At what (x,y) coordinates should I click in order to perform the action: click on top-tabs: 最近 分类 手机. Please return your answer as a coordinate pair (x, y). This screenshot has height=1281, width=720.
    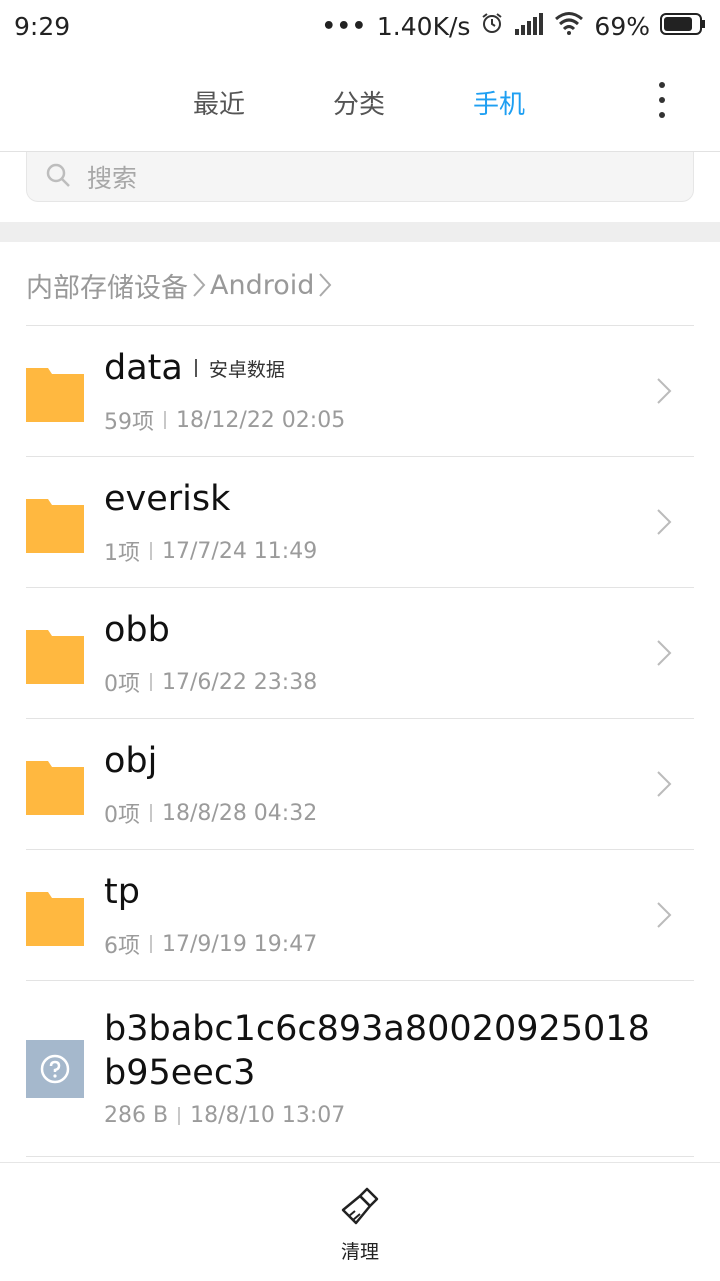
    Looking at the image, I should click on (360, 102).